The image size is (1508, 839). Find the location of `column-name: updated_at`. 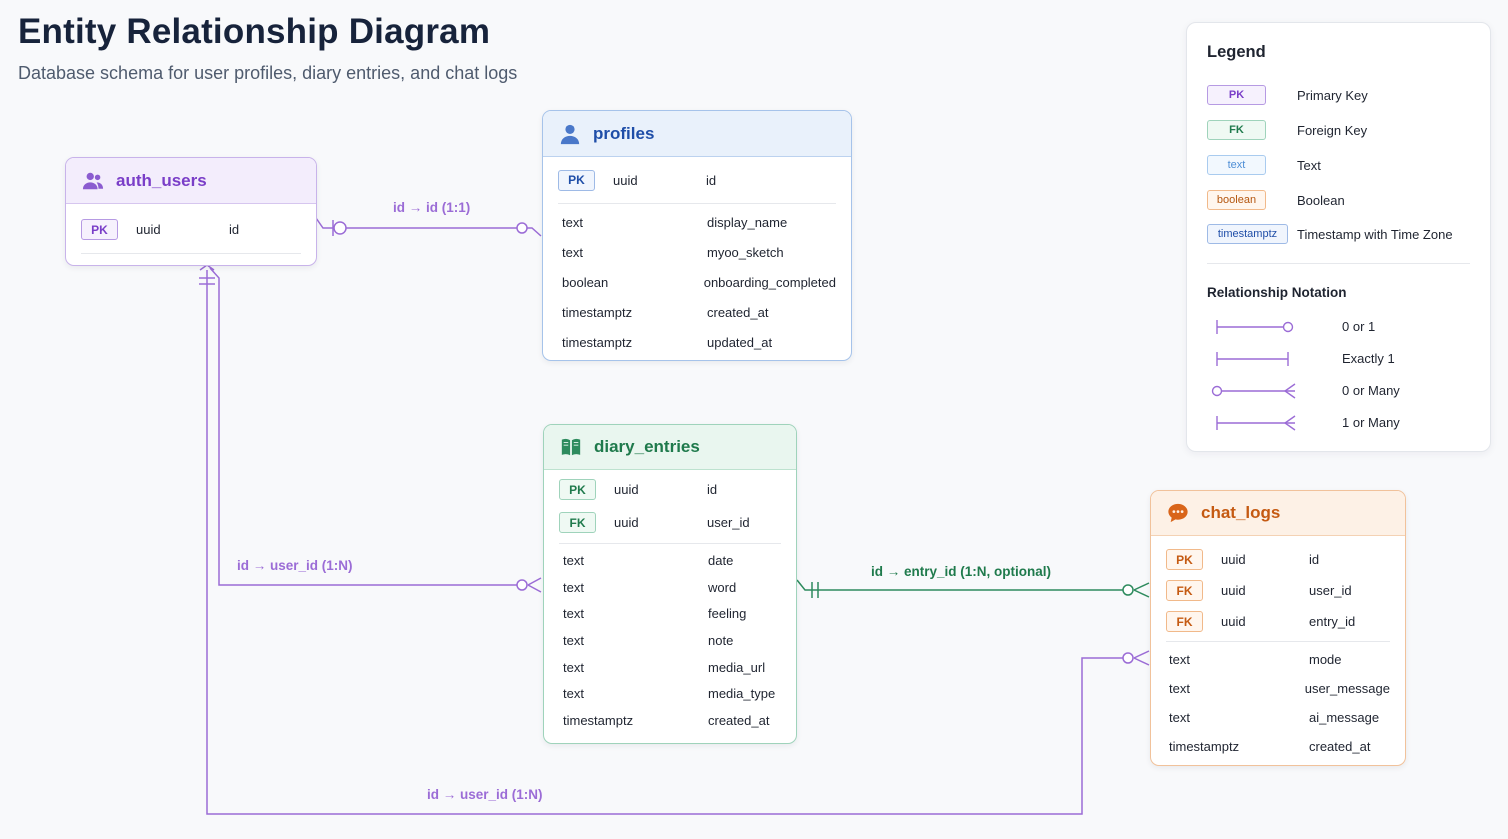

column-name: updated_at is located at coordinates (740, 342).